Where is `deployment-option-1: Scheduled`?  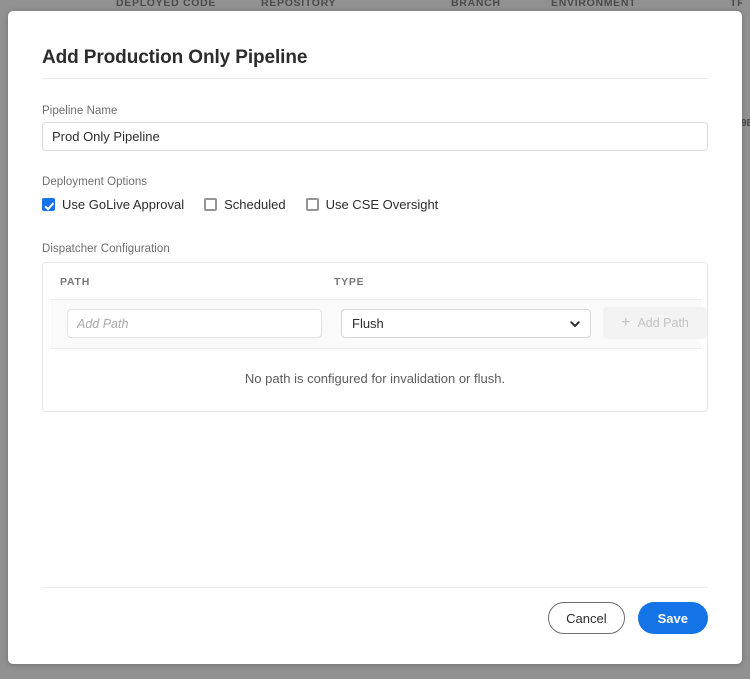 deployment-option-1: Scheduled is located at coordinates (245, 204).